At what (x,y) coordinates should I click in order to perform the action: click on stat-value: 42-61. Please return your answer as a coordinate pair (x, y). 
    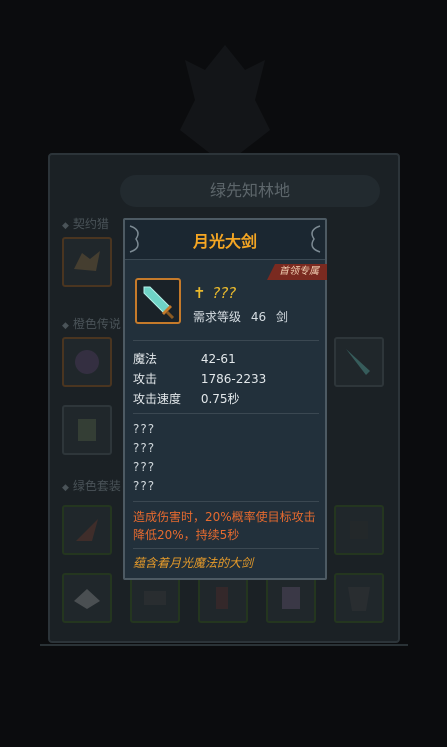
    Looking at the image, I should click on (218, 359).